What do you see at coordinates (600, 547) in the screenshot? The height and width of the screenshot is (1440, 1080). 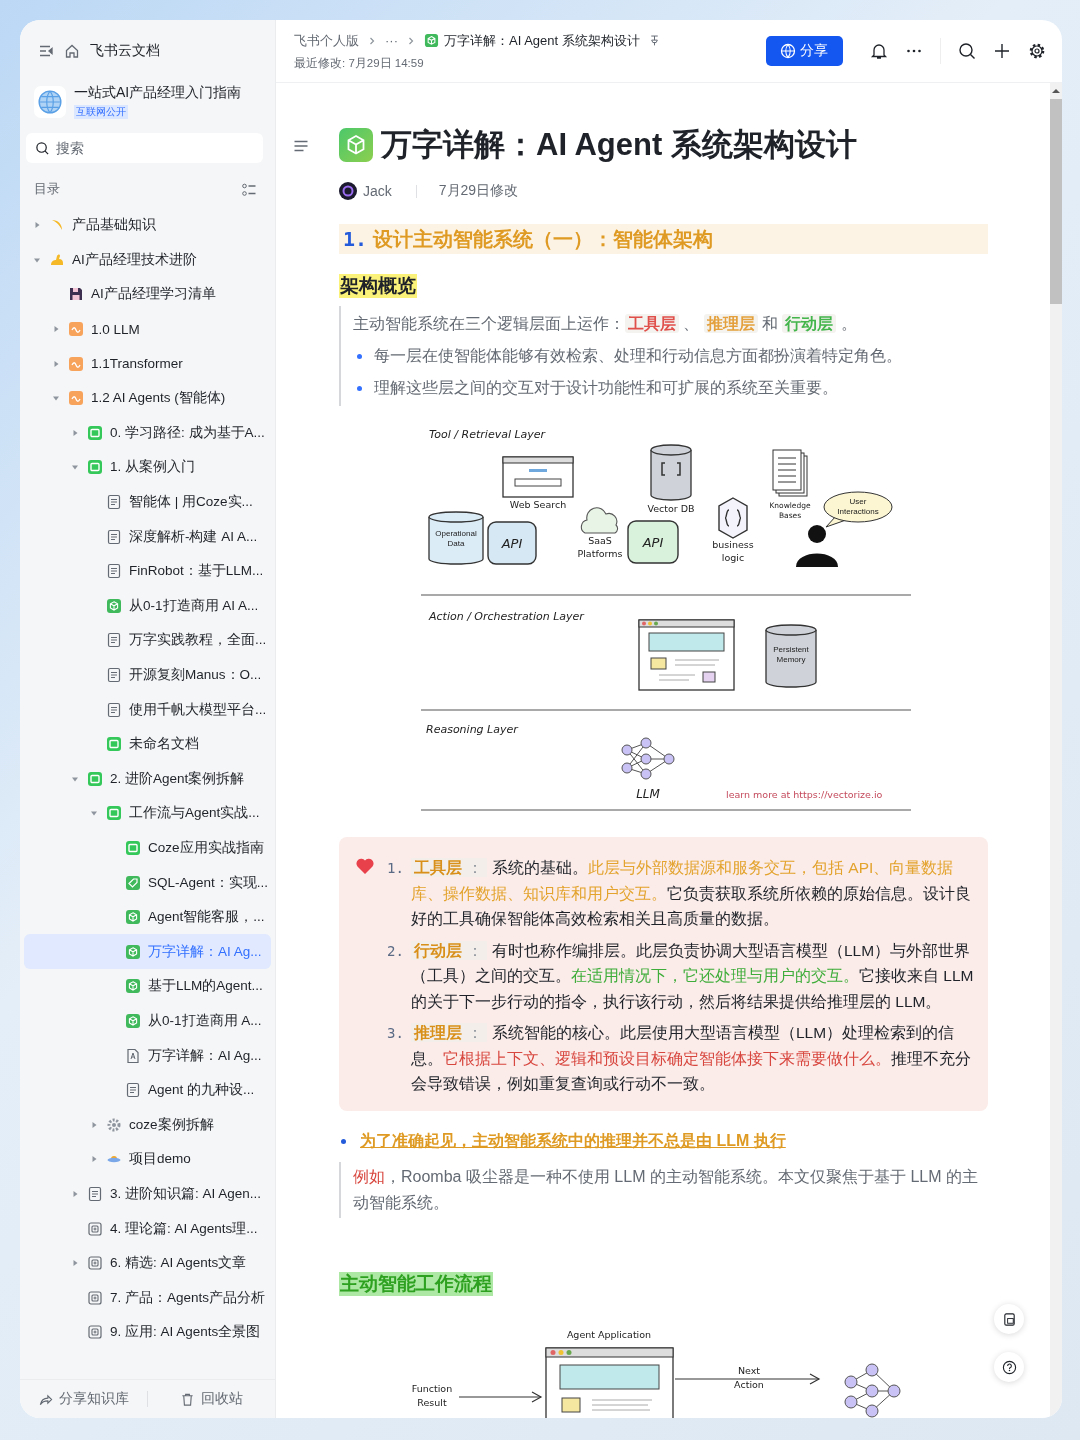 I see `diagram-label: SaaS Platforms` at bounding box center [600, 547].